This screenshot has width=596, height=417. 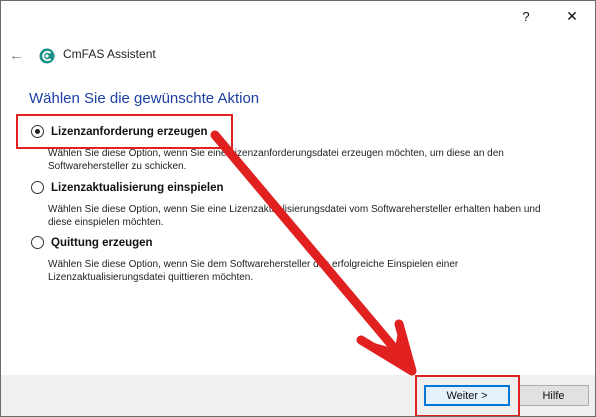 What do you see at coordinates (102, 242) in the screenshot?
I see `option-receipt-label: Quittung erzeugen` at bounding box center [102, 242].